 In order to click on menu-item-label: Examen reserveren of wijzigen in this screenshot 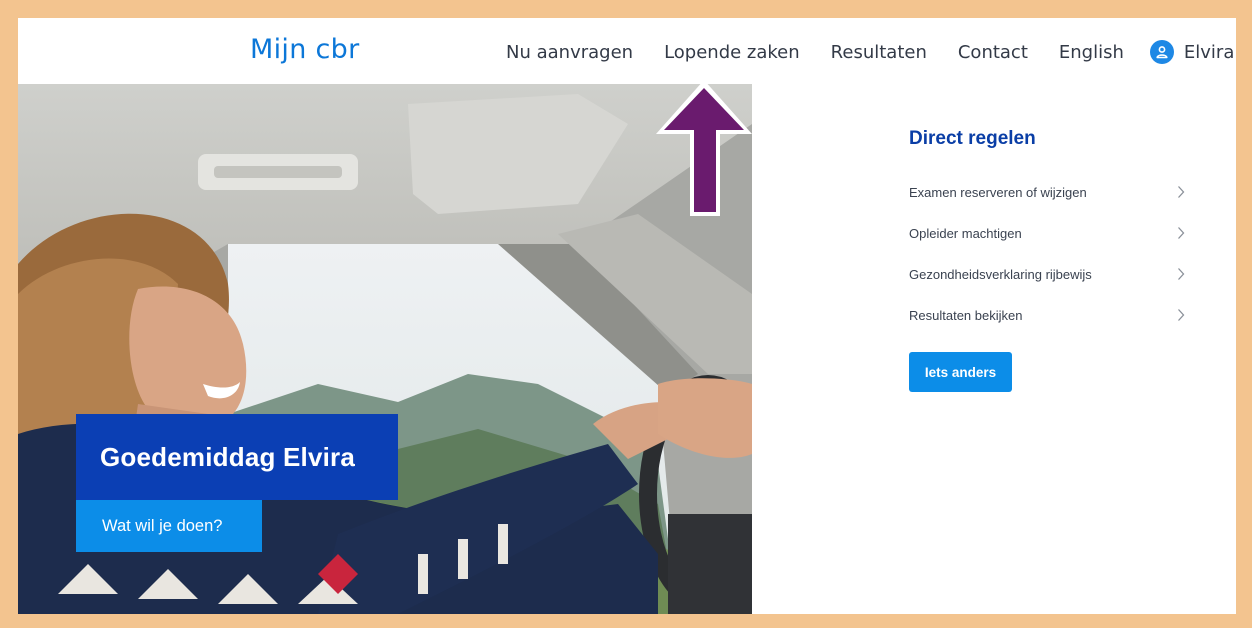, I will do `click(998, 192)`.